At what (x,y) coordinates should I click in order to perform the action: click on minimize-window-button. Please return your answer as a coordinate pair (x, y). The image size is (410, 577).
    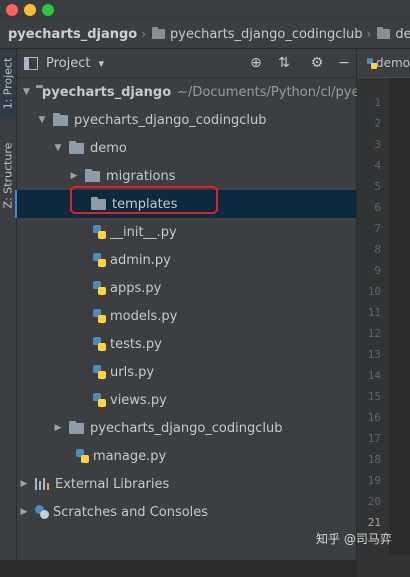
    Looking at the image, I should click on (30, 10).